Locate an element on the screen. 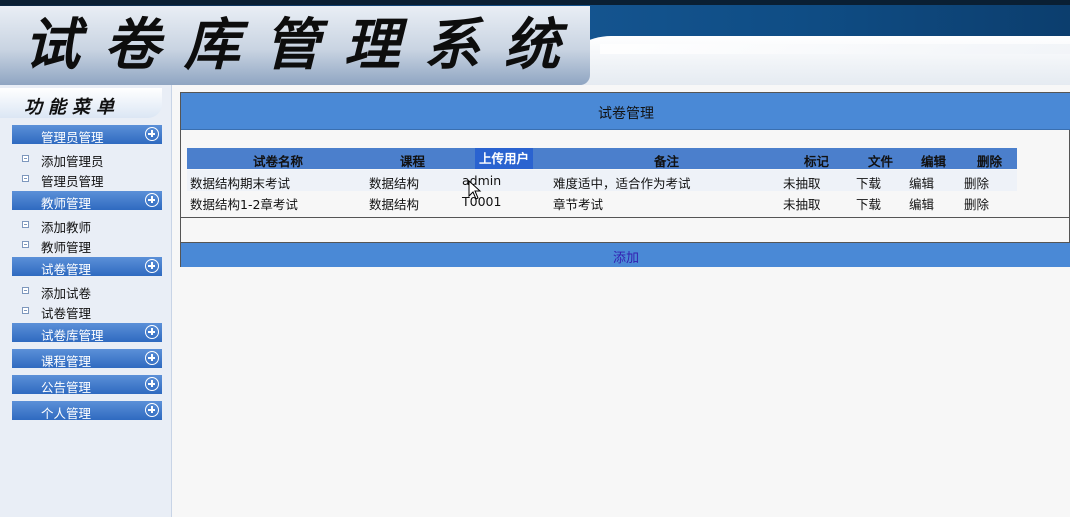 The width and height of the screenshot is (1070, 517). sidebar-group-paper: 试卷管理 is located at coordinates (87, 267).